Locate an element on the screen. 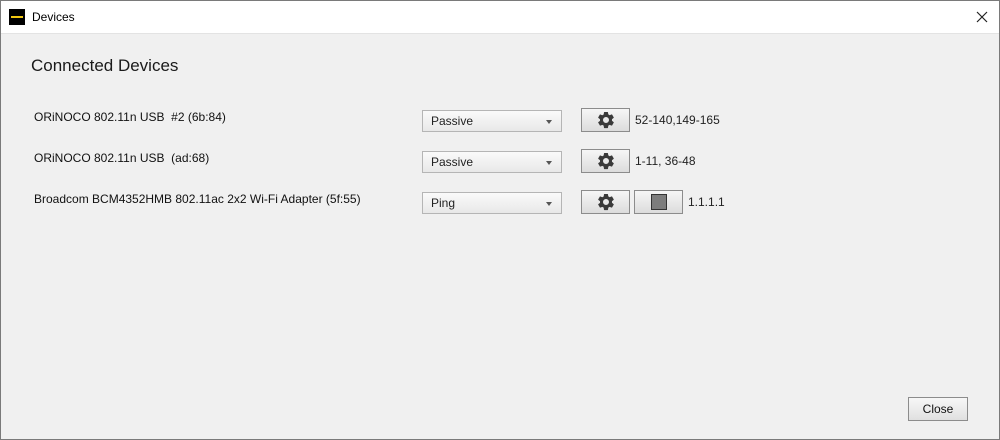 This screenshot has height=440, width=1000. channel-range: 1-11, 36-48 is located at coordinates (665, 161).